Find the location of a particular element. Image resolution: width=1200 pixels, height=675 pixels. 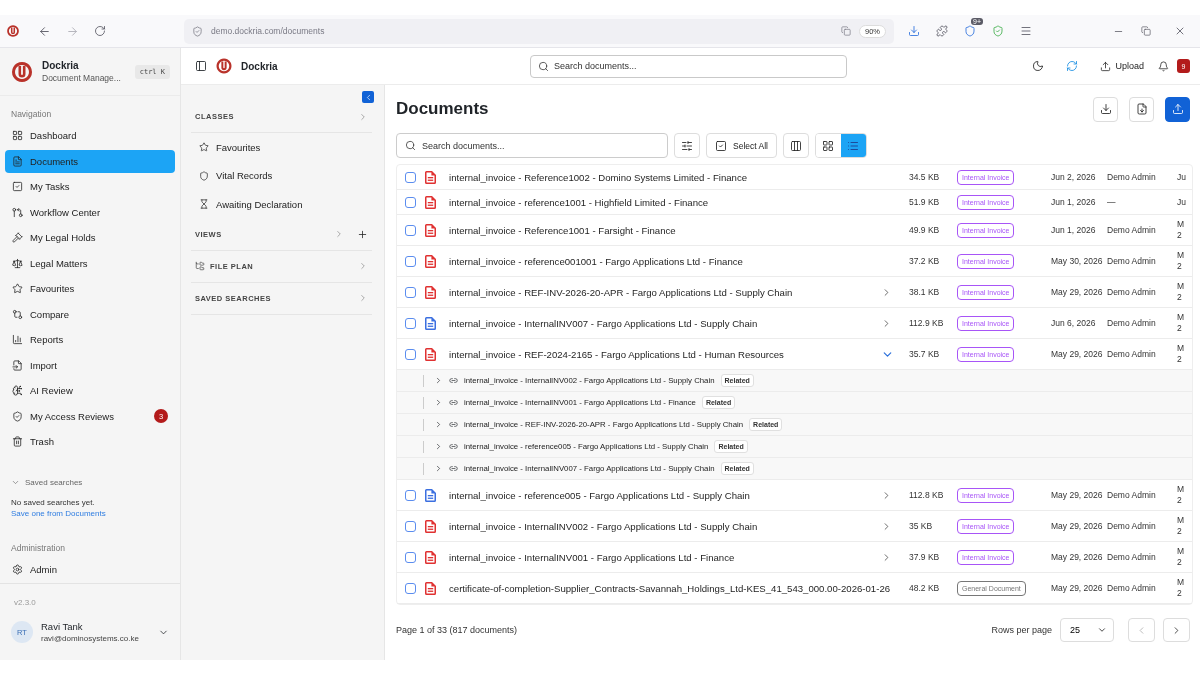

nav-item: Dashboard is located at coordinates (90, 135).